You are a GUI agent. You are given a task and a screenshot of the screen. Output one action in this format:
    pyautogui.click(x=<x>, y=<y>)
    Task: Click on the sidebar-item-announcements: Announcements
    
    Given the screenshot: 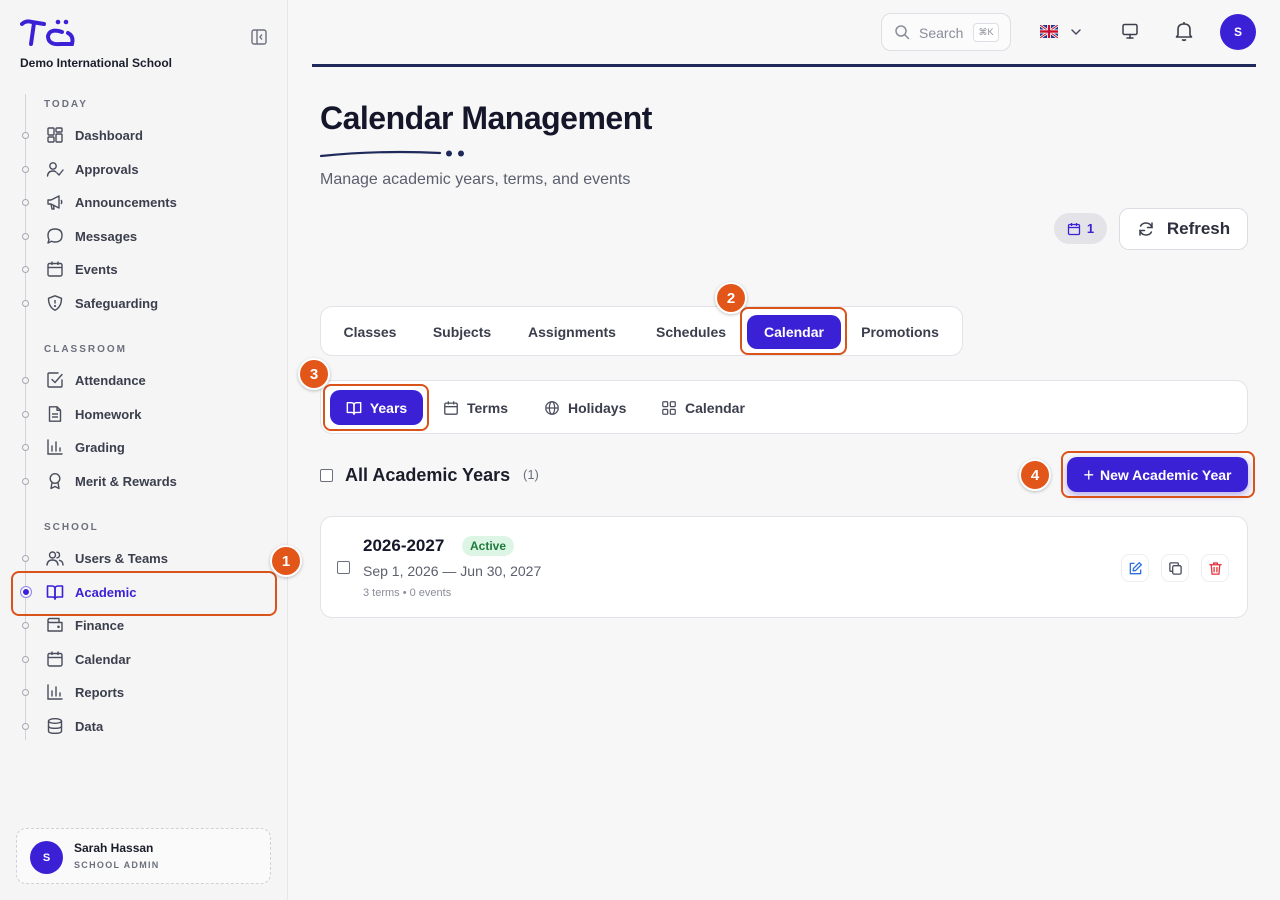 What is the action you would take?
    pyautogui.click(x=145, y=202)
    